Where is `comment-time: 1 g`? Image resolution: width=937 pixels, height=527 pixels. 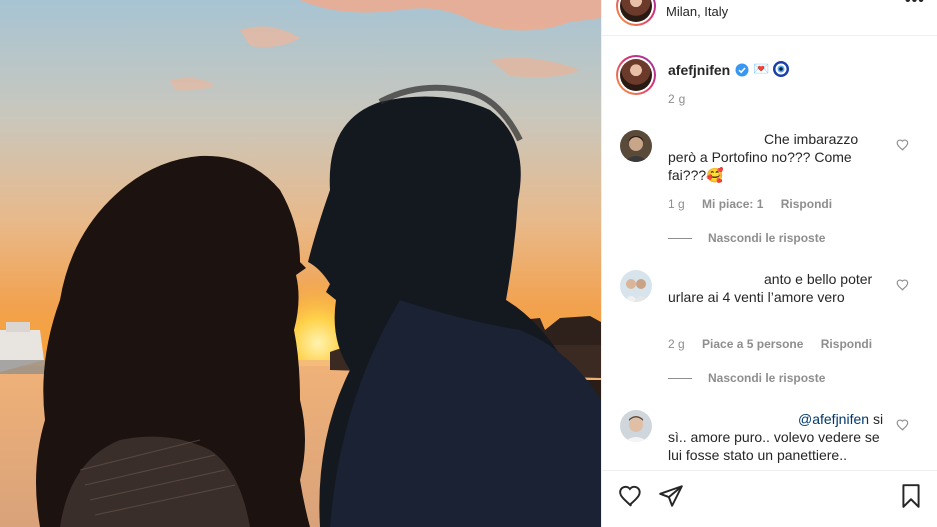 comment-time: 1 g is located at coordinates (676, 204).